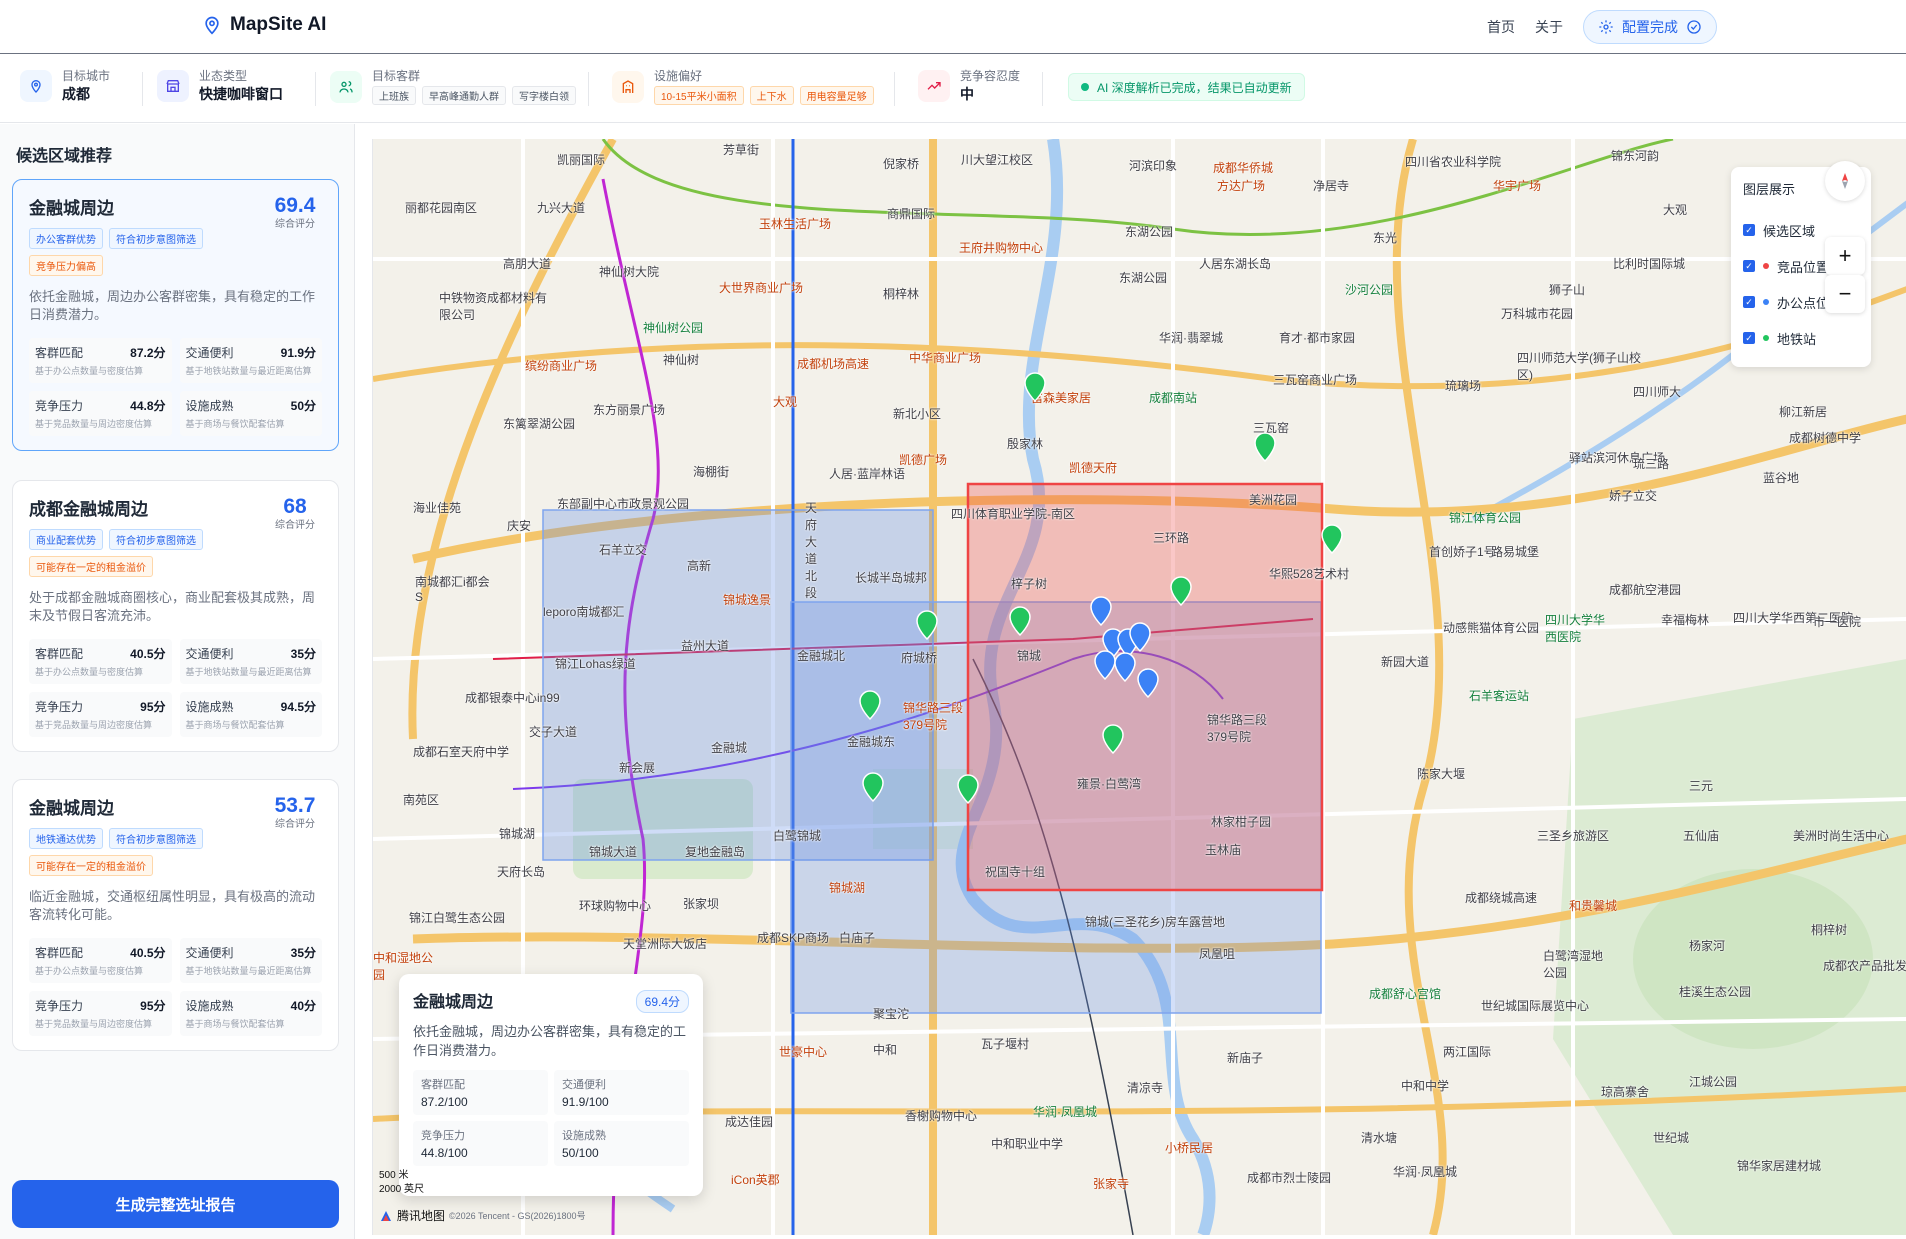 The height and width of the screenshot is (1239, 1906). I want to click on popup-metric: 交通便利 91.9/100, so click(621, 1092).